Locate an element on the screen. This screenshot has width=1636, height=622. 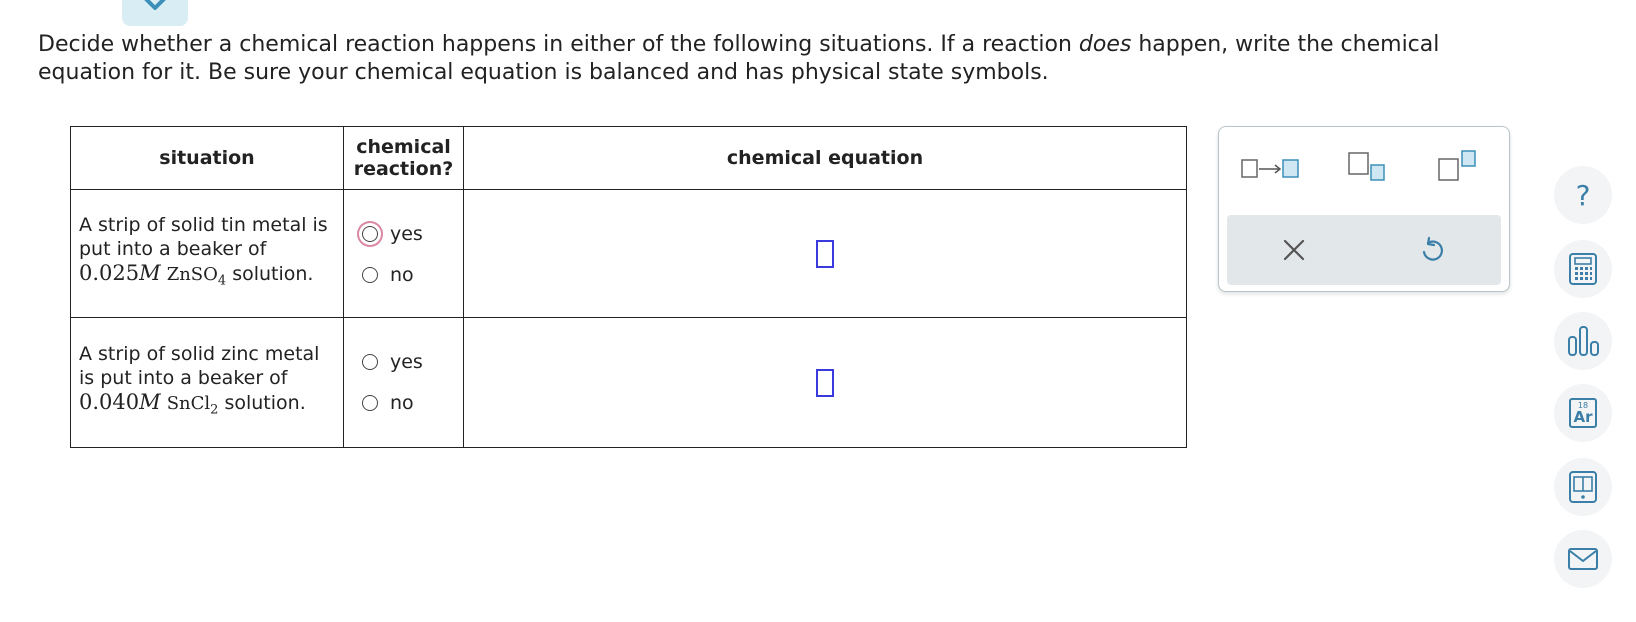
reaction-arrow-button is located at coordinates (1272, 171).